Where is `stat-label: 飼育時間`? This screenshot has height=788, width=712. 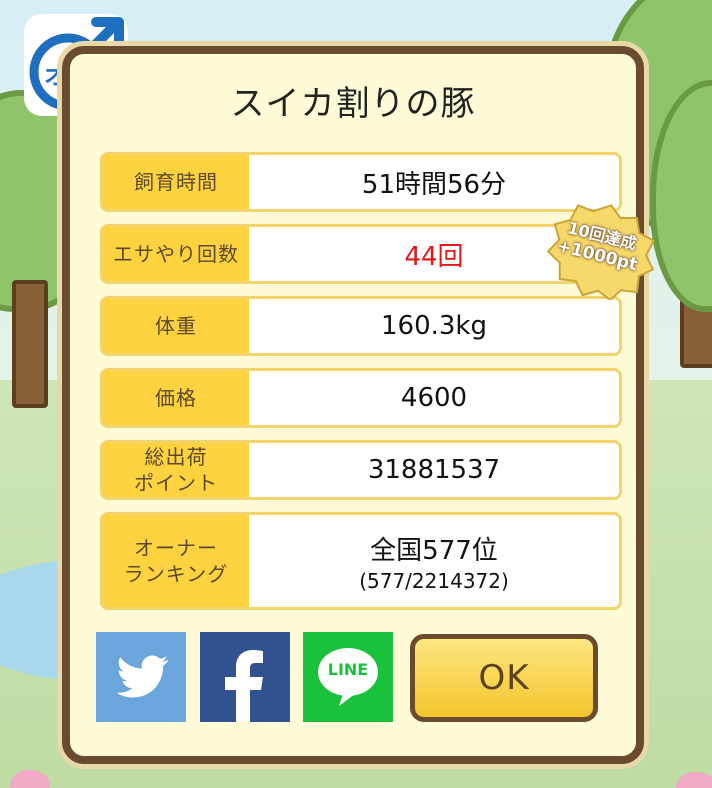 stat-label: 飼育時間 is located at coordinates (176, 182).